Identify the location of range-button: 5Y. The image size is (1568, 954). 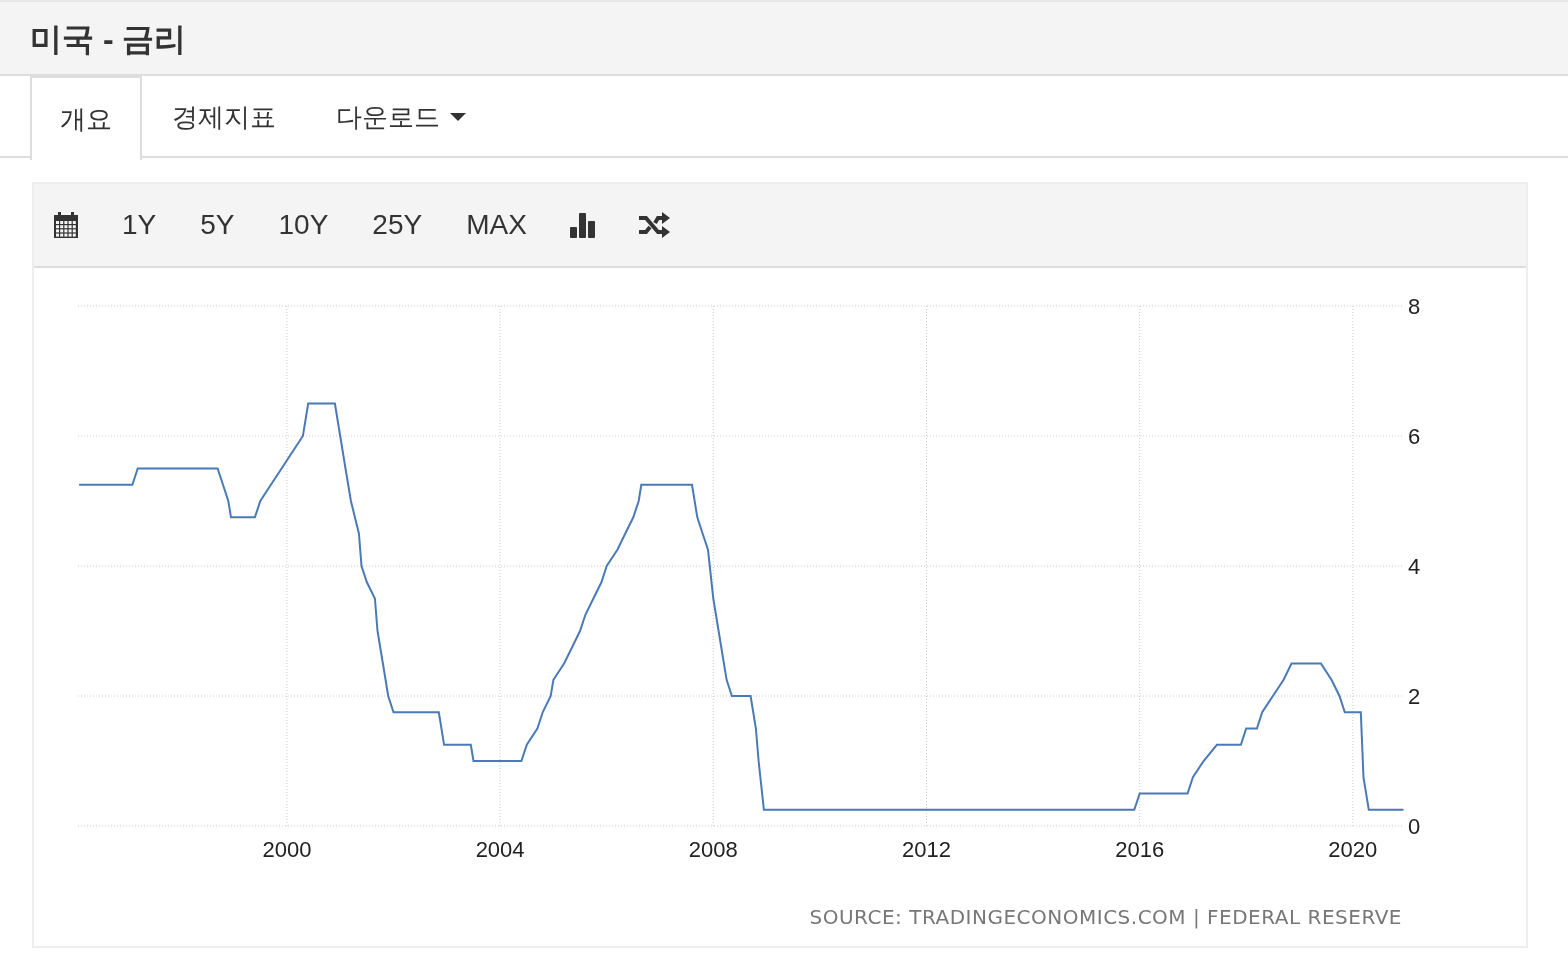
(217, 225).